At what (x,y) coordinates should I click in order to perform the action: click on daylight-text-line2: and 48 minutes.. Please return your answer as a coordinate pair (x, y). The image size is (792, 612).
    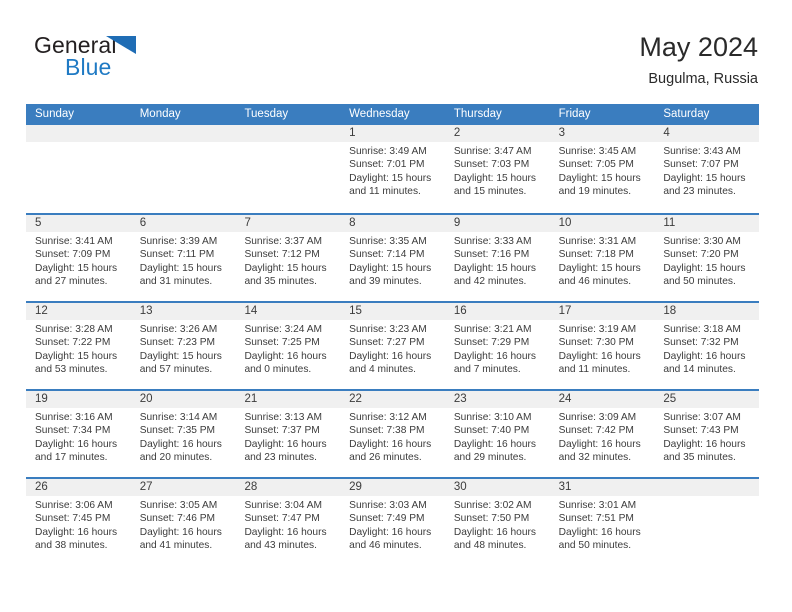
    Looking at the image, I should click on (490, 546).